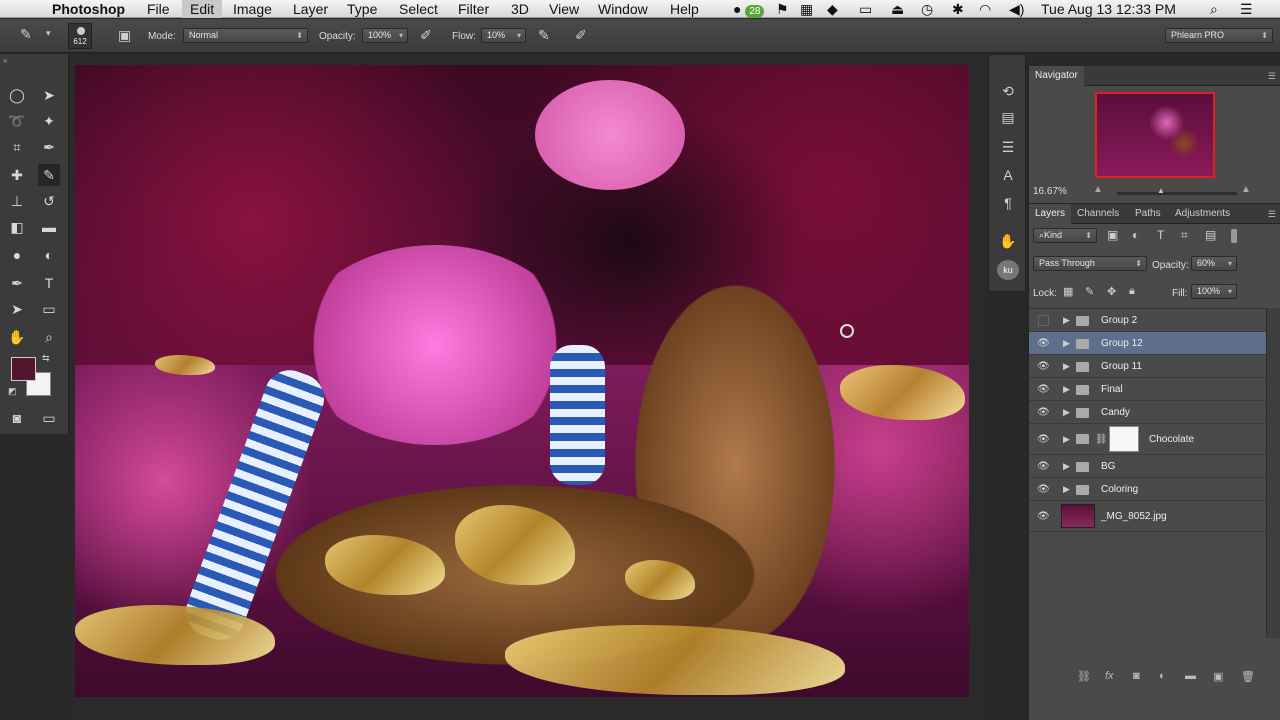 The image size is (1280, 720). What do you see at coordinates (49, 418) in the screenshot?
I see `screen-mode-icon: ▭` at bounding box center [49, 418].